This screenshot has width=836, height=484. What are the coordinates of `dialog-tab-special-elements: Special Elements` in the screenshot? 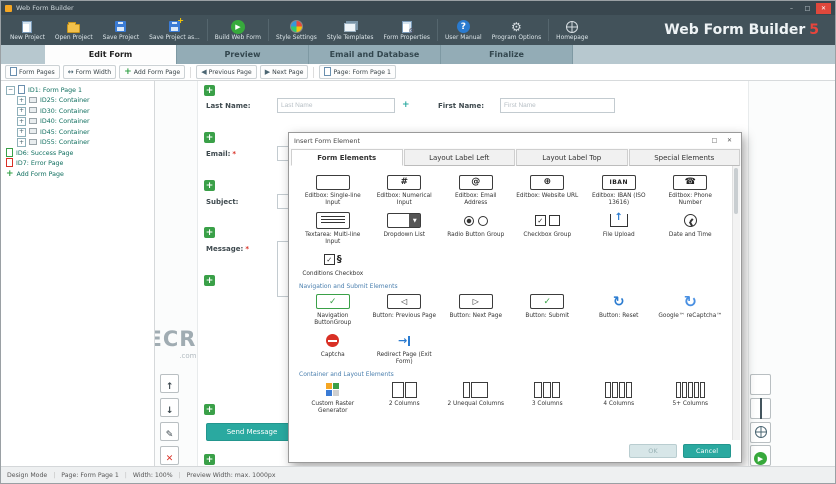 It's located at (684, 157).